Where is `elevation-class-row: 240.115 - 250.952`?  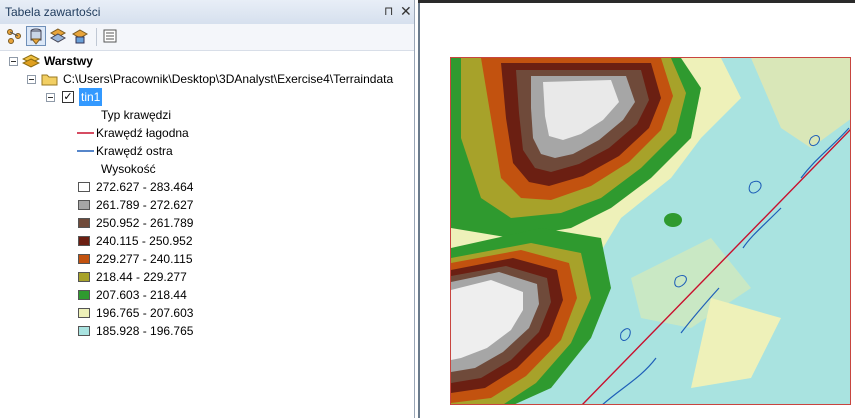 elevation-class-row: 240.115 - 250.952 is located at coordinates (205, 241).